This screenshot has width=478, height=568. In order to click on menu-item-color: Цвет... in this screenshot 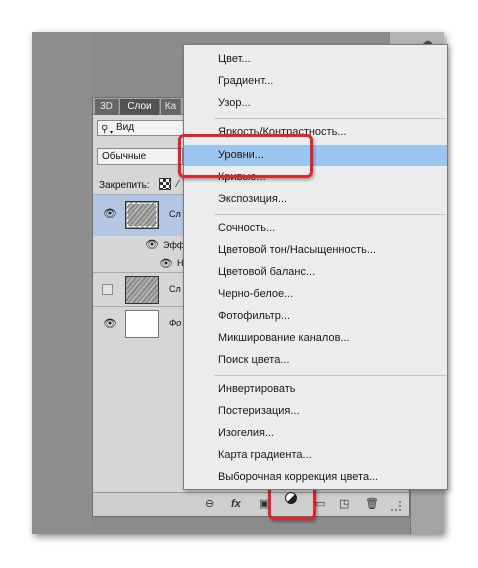, I will do `click(315, 59)`.